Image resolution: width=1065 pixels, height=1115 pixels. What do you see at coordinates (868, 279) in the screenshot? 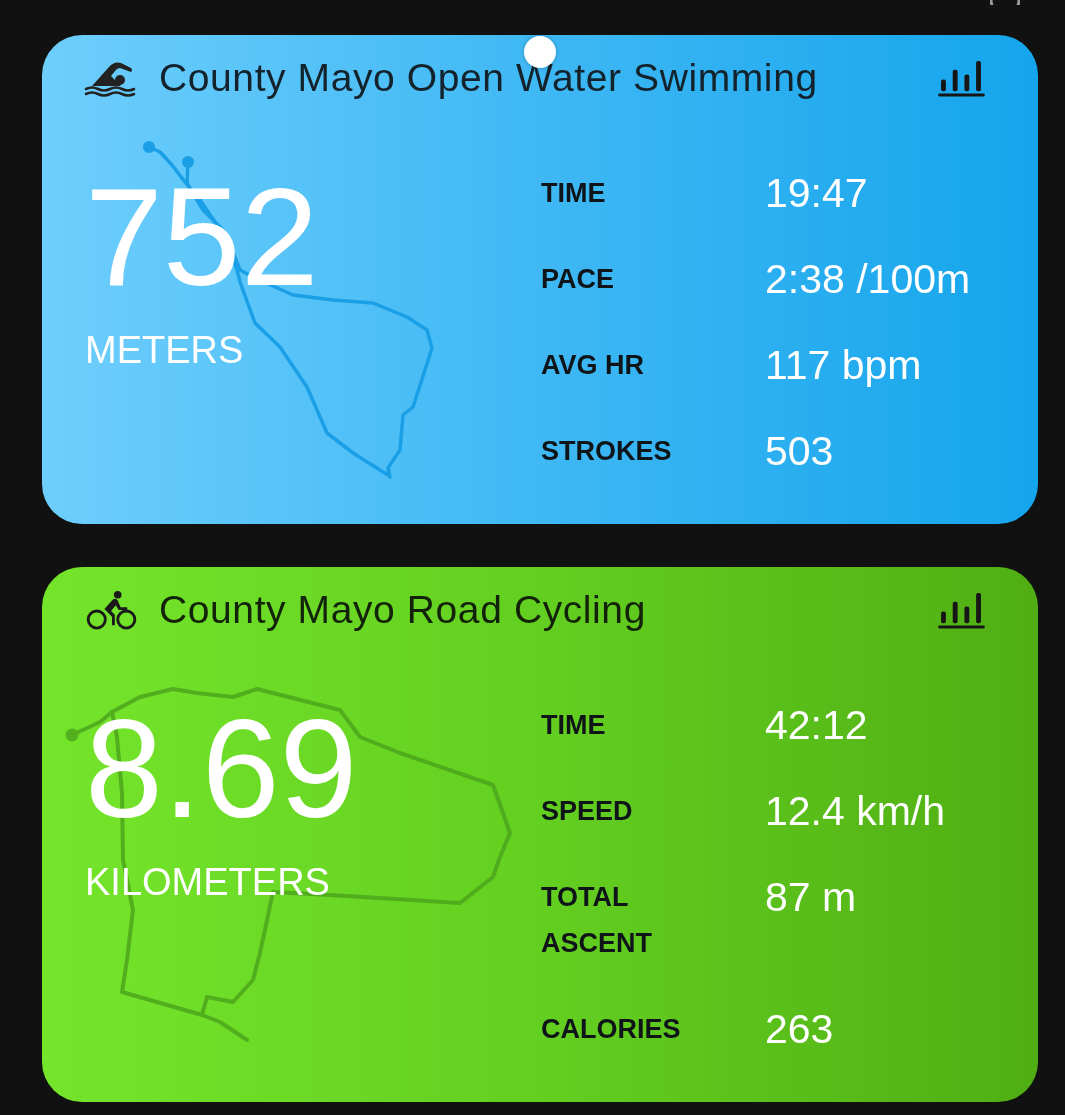
I see `stat-value: 2:38 /100m` at bounding box center [868, 279].